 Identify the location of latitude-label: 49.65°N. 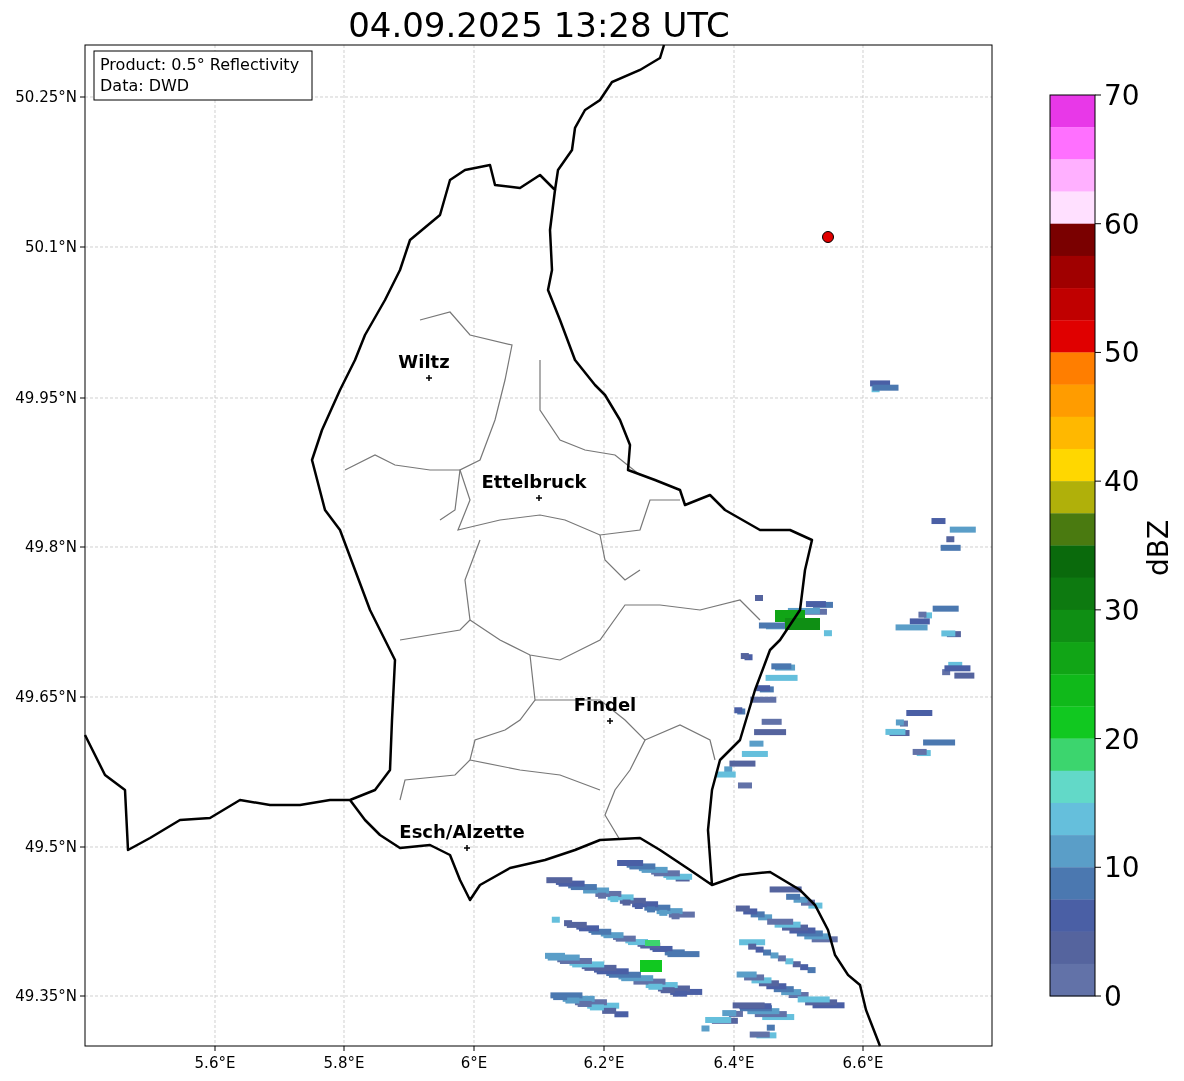
(46, 697).